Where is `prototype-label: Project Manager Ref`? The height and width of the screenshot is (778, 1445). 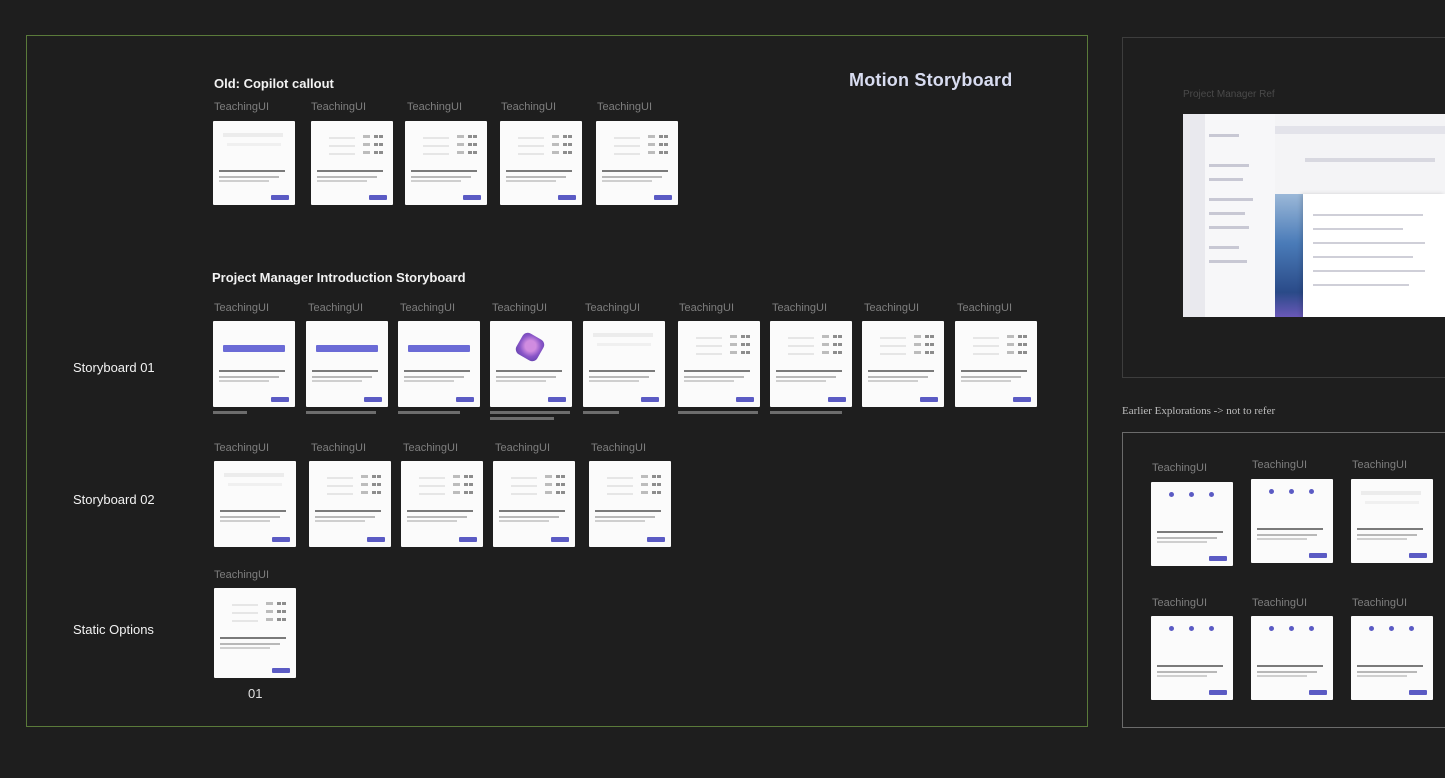 prototype-label: Project Manager Ref is located at coordinates (1229, 94).